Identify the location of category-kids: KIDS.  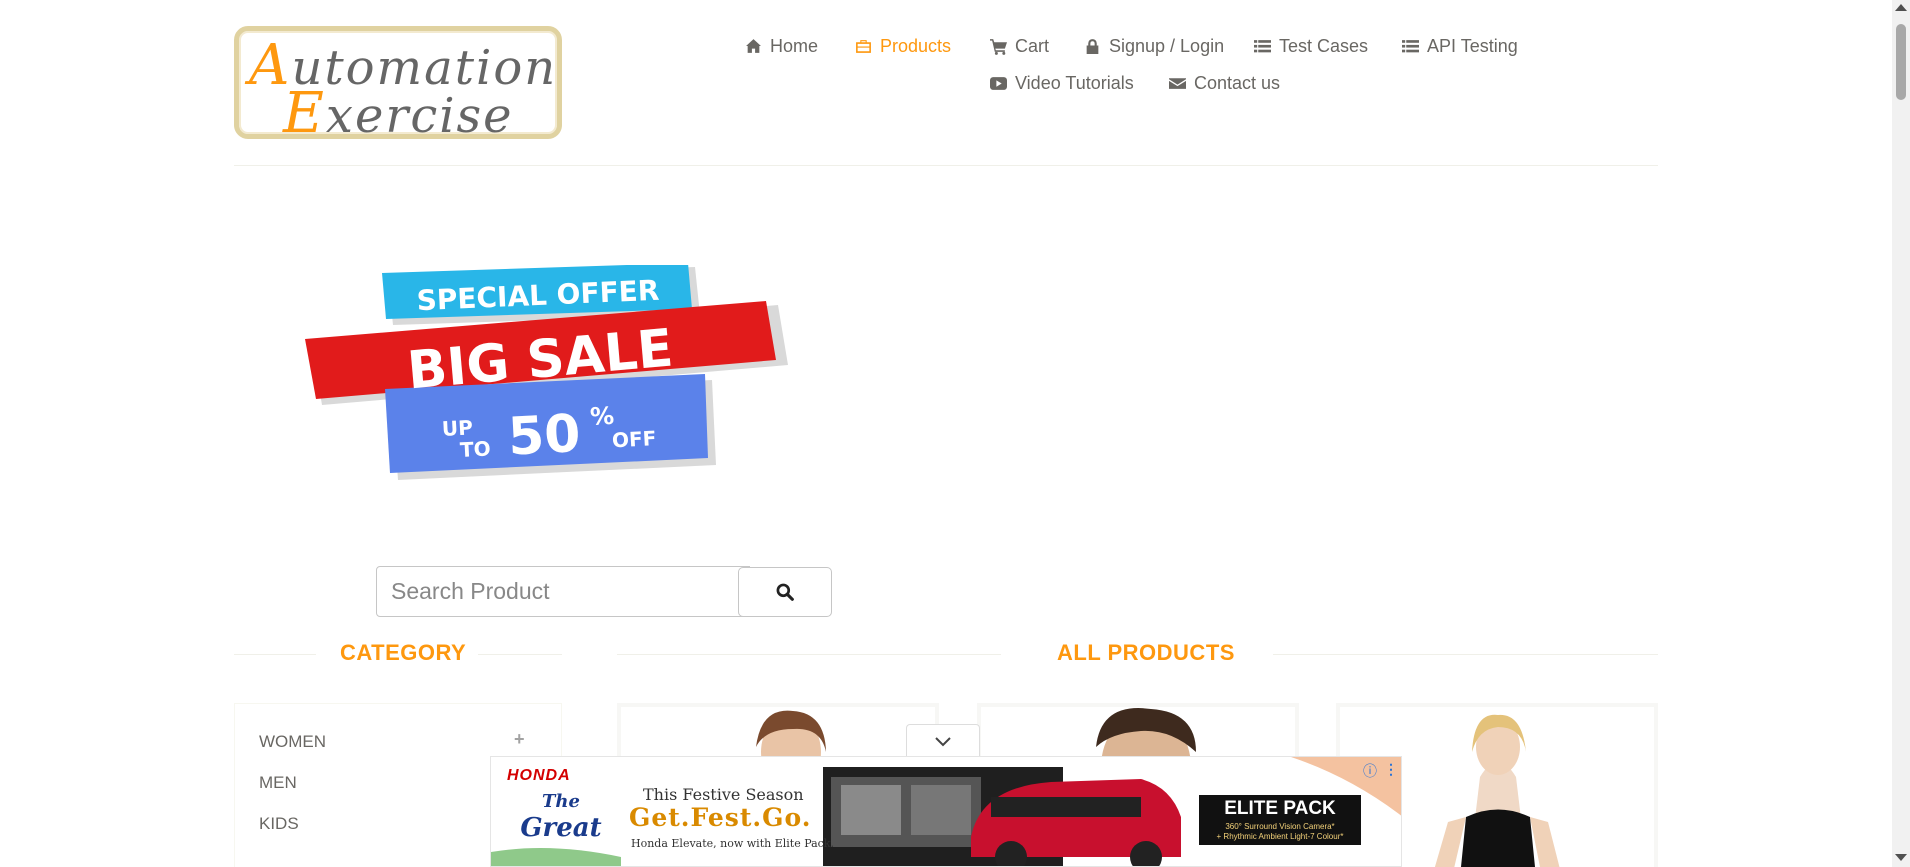
(279, 824).